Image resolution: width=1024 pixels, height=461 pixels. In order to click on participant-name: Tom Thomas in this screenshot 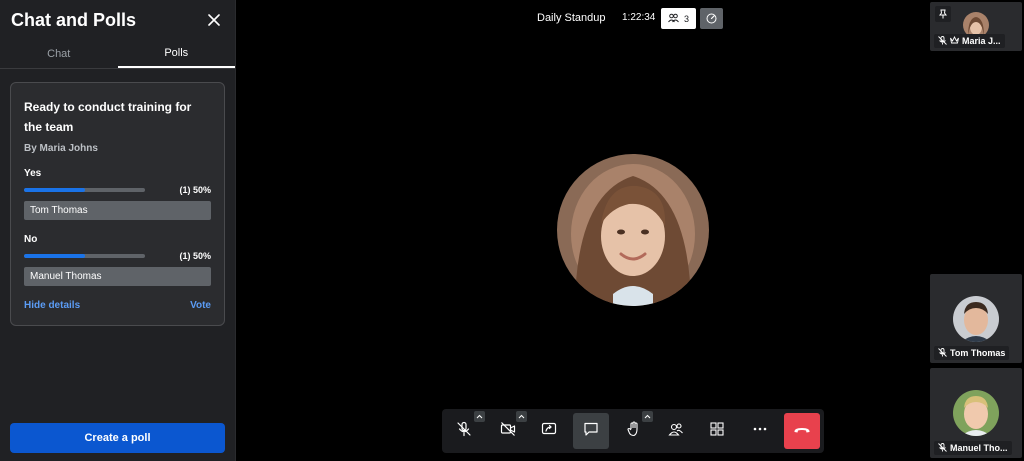, I will do `click(978, 353)`.